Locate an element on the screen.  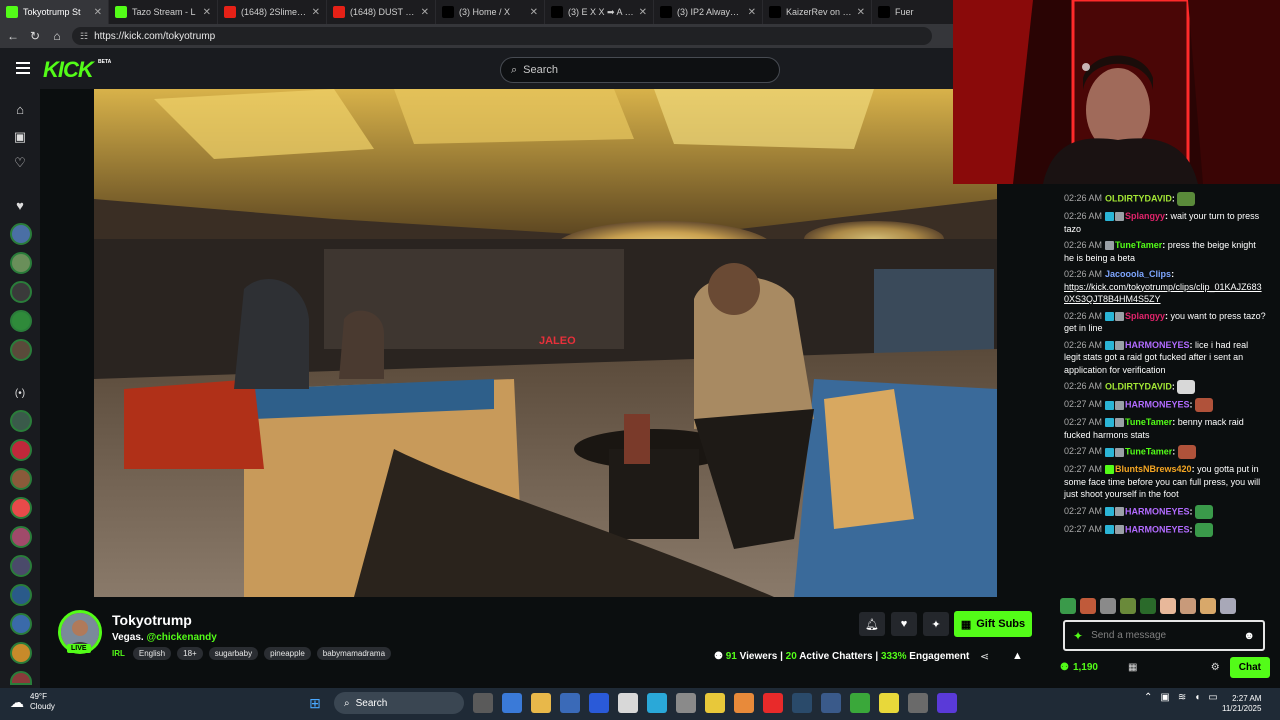
browser-tab: (3) Home / X ✕ is located at coordinates (490, 12).